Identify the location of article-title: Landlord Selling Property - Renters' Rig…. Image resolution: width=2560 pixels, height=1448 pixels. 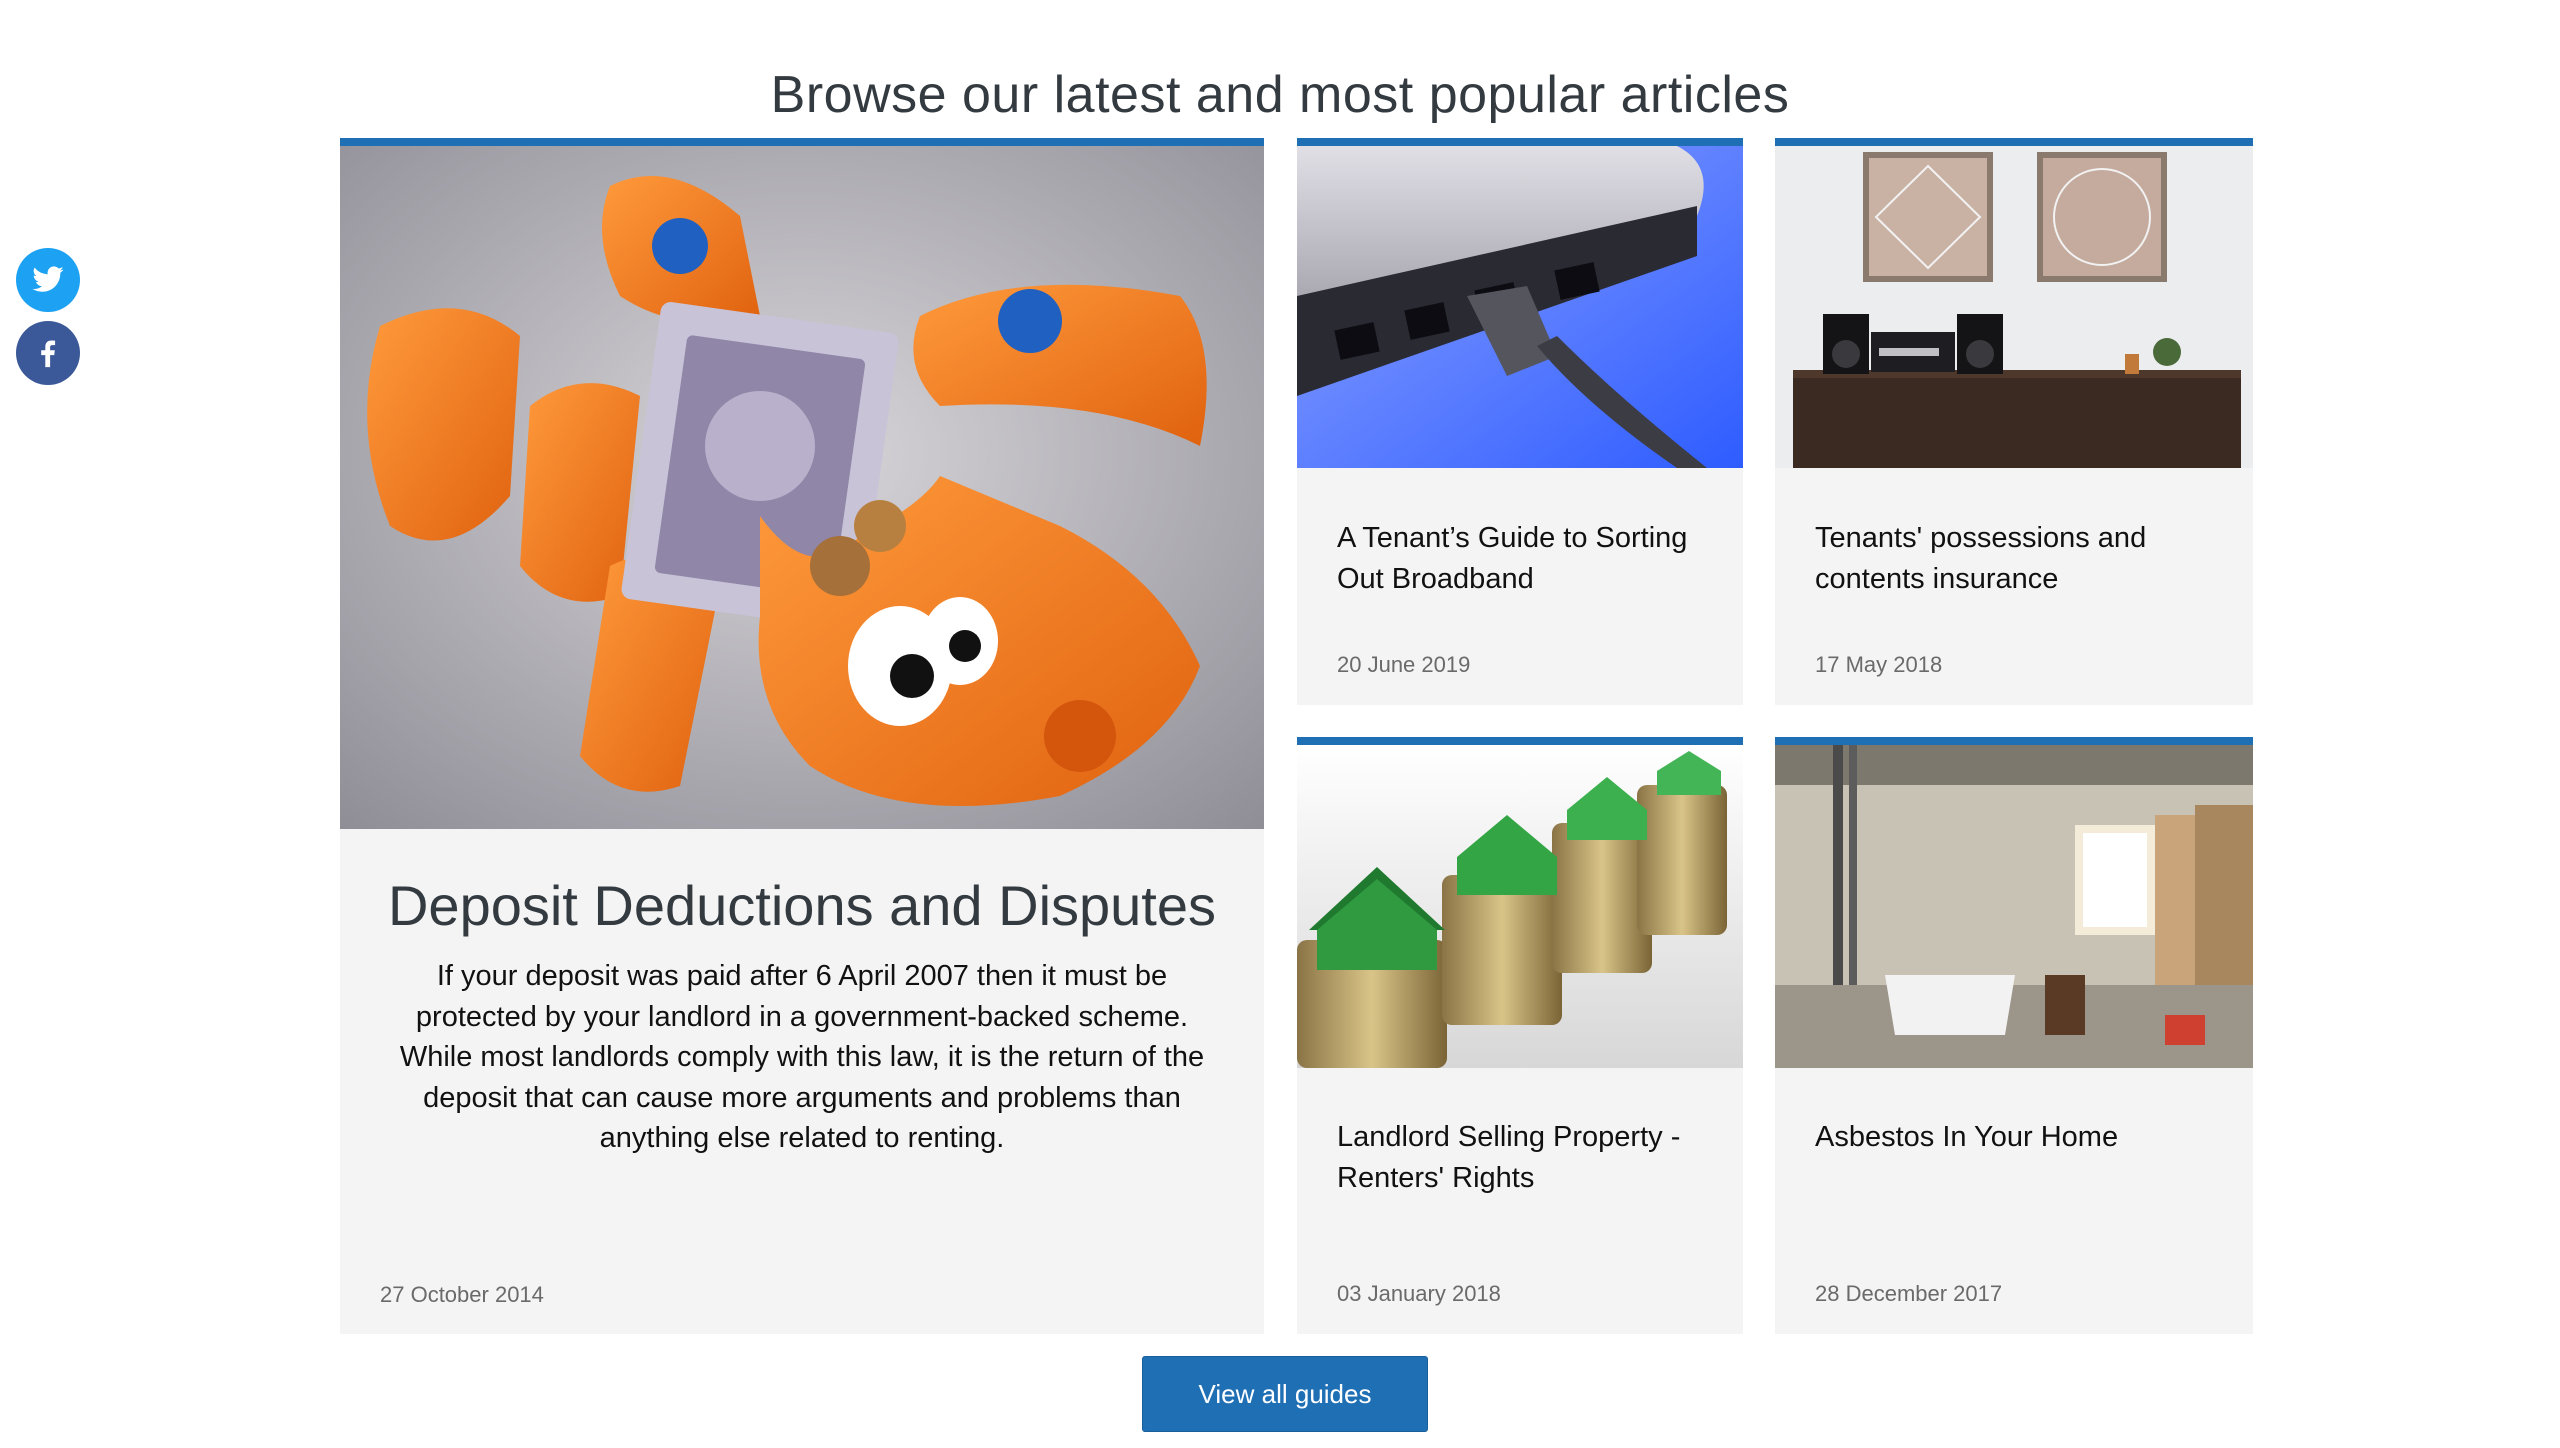
(1520, 1158).